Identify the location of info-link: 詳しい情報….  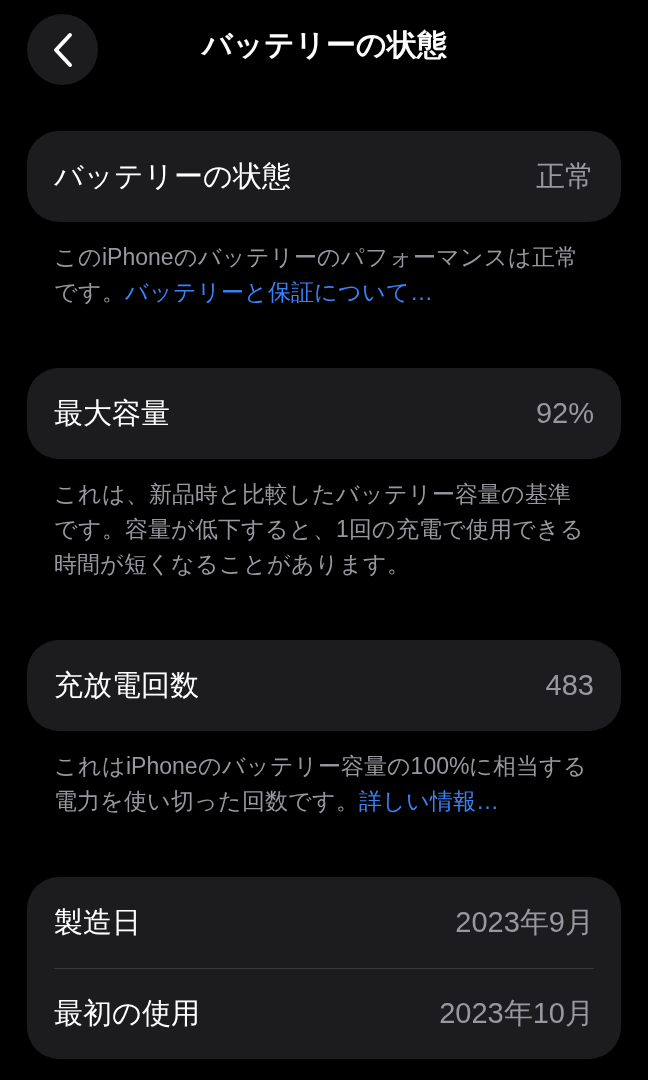
(429, 801).